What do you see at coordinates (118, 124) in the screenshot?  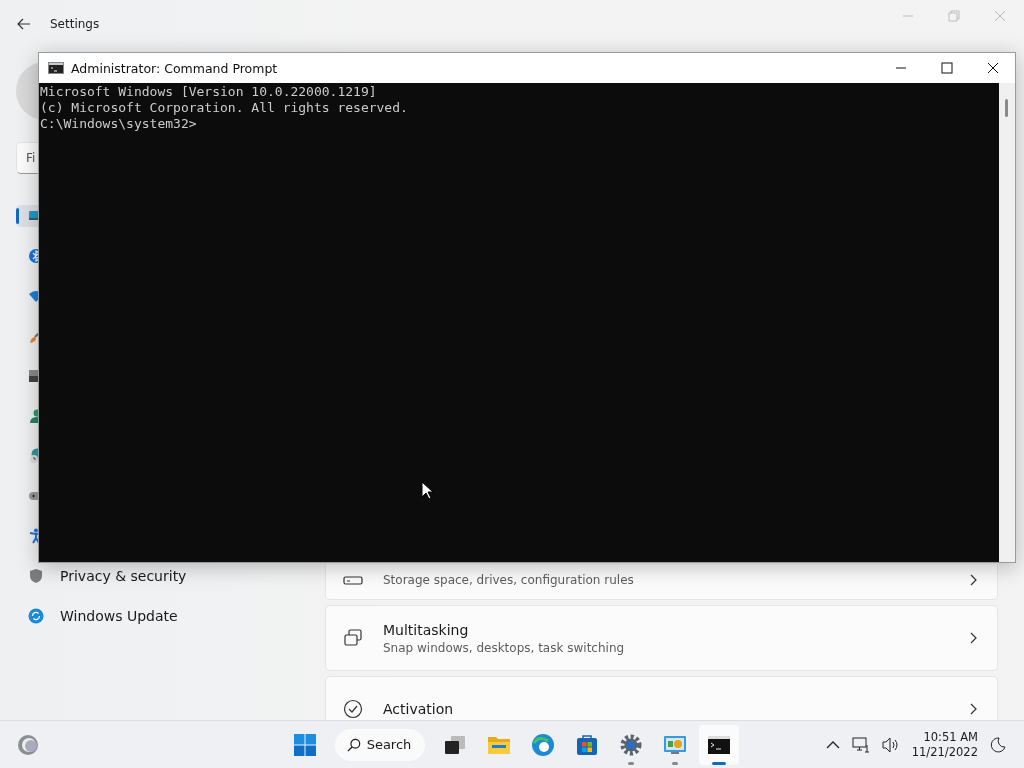 I see `console-line: C:\Windows\system32>` at bounding box center [118, 124].